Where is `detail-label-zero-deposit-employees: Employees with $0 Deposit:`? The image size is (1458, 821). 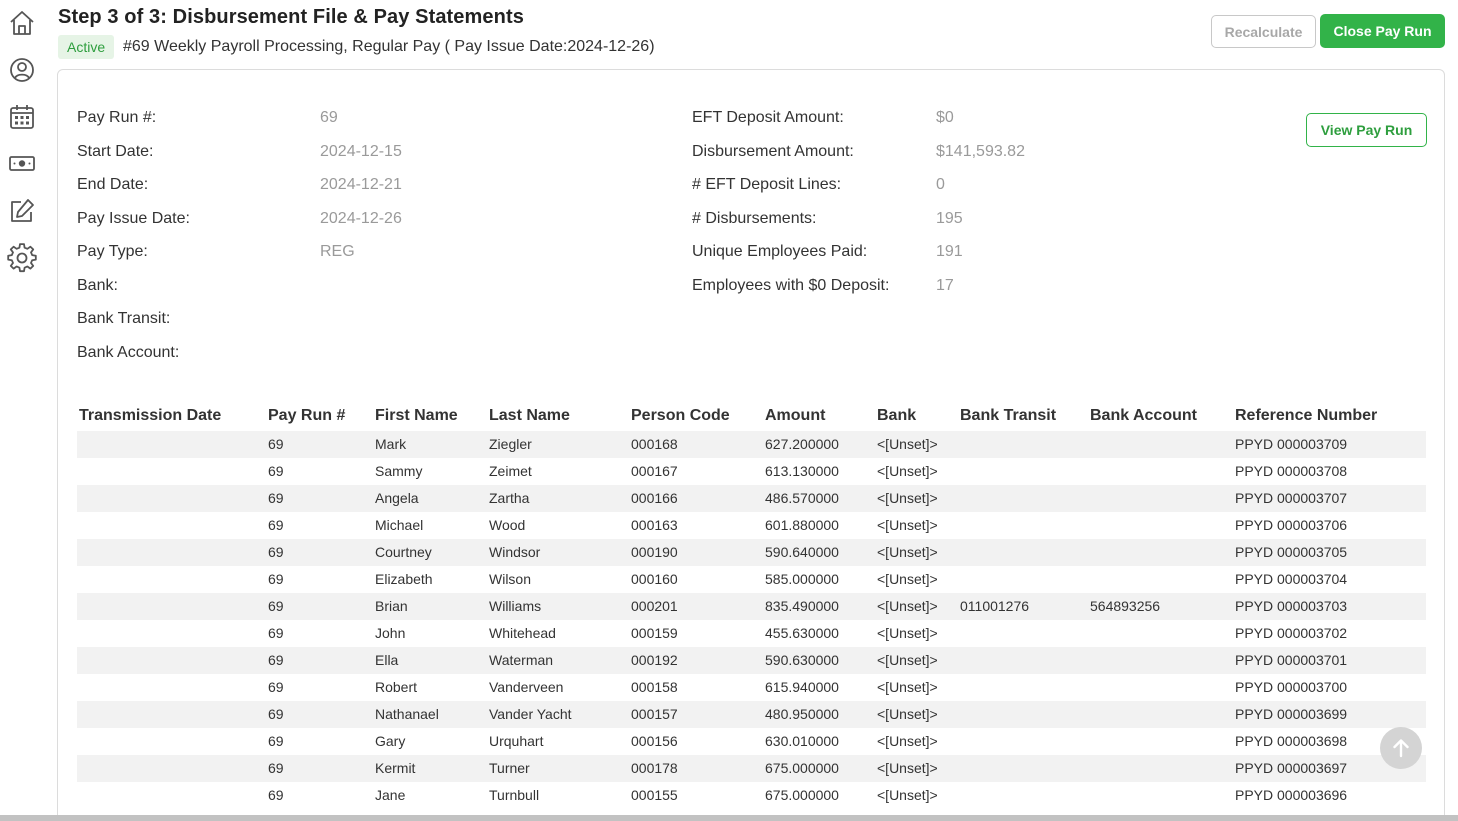
detail-label-zero-deposit-employees: Employees with $0 Deposit: is located at coordinates (791, 285).